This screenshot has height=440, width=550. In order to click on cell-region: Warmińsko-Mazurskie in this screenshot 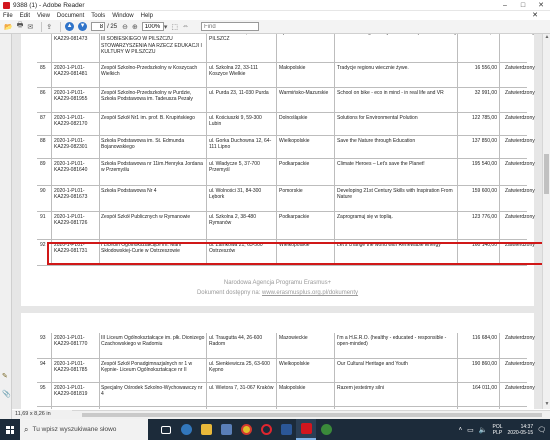, I will do `click(304, 93)`.